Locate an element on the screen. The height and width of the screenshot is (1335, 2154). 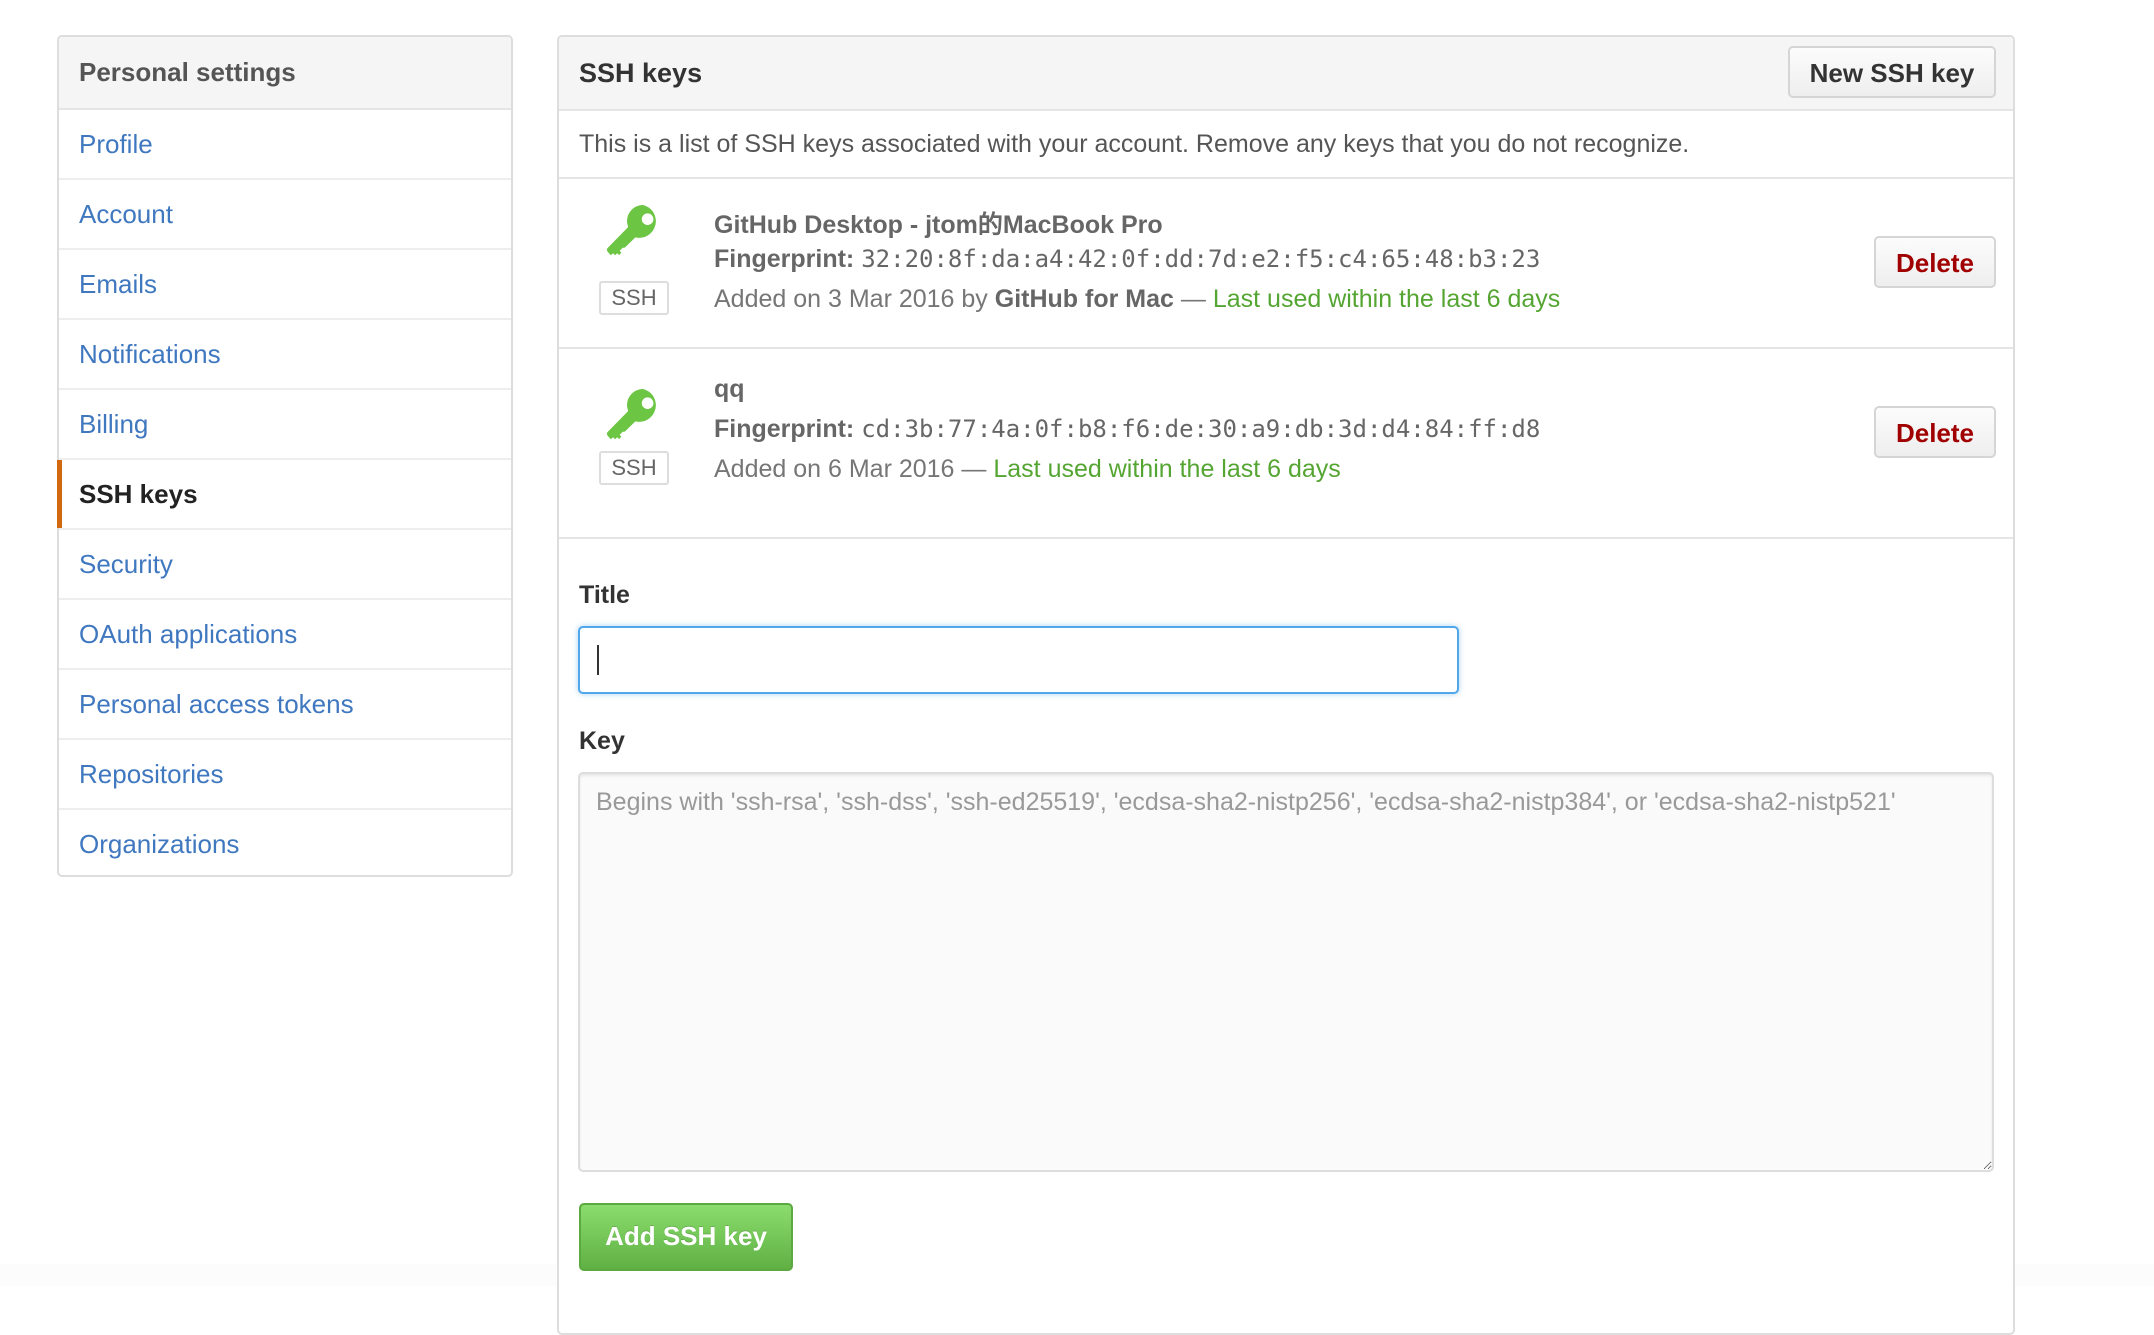
key-label: Key is located at coordinates (602, 741).